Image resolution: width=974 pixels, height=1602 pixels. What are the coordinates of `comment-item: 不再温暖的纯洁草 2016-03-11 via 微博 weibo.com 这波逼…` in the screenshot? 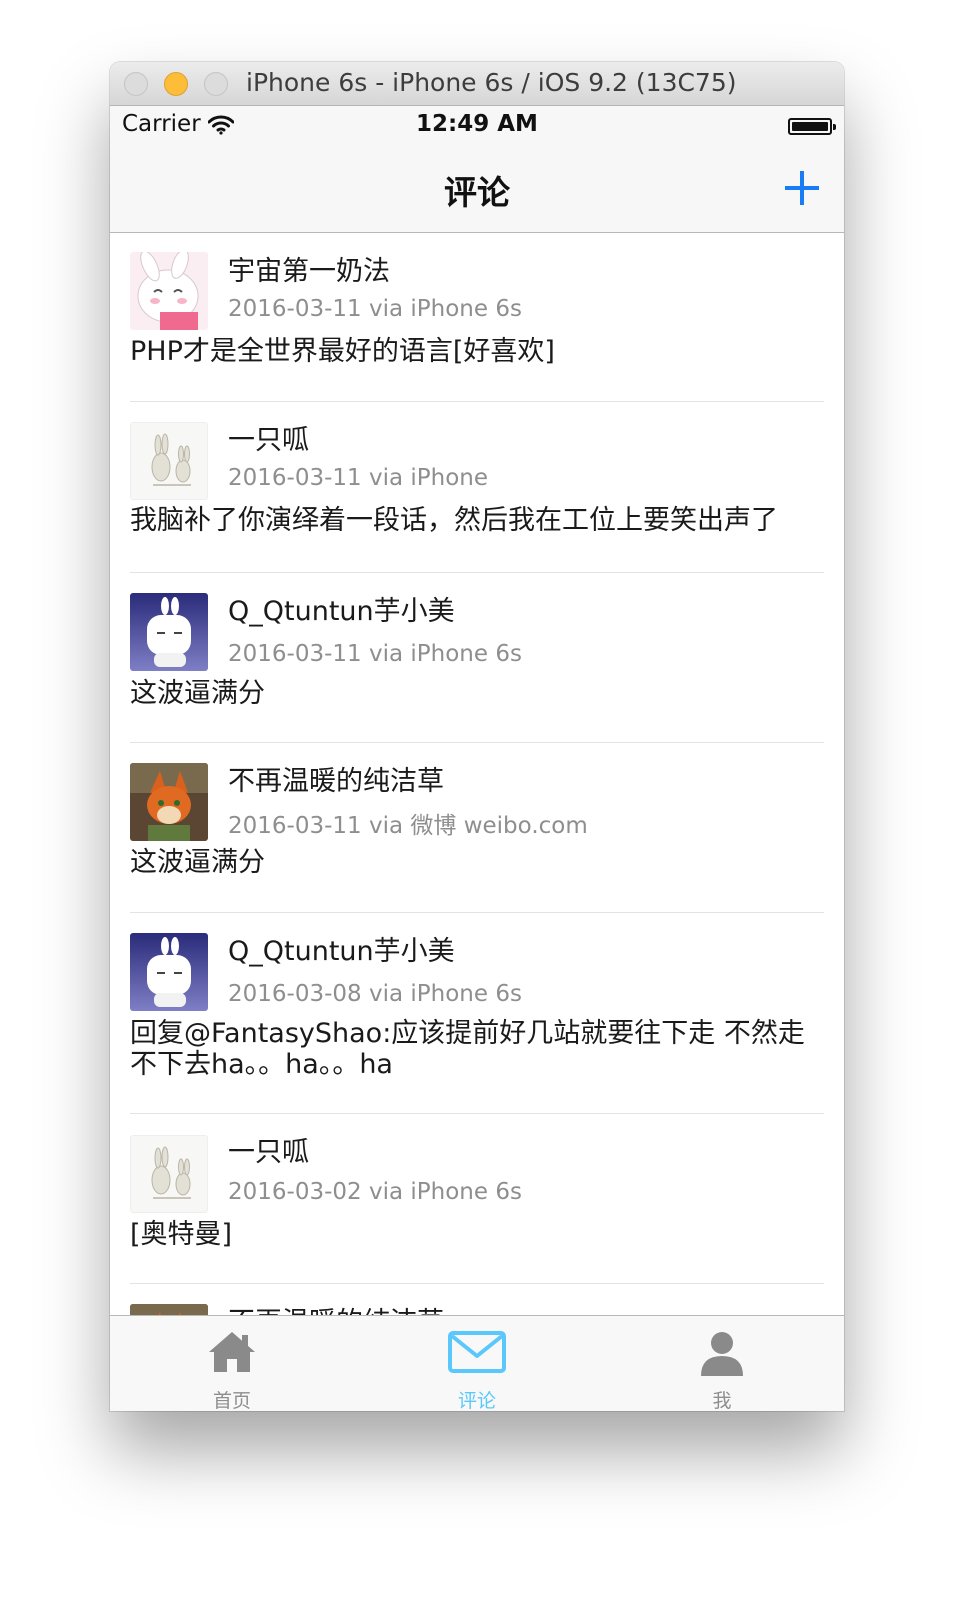 It's located at (477, 828).